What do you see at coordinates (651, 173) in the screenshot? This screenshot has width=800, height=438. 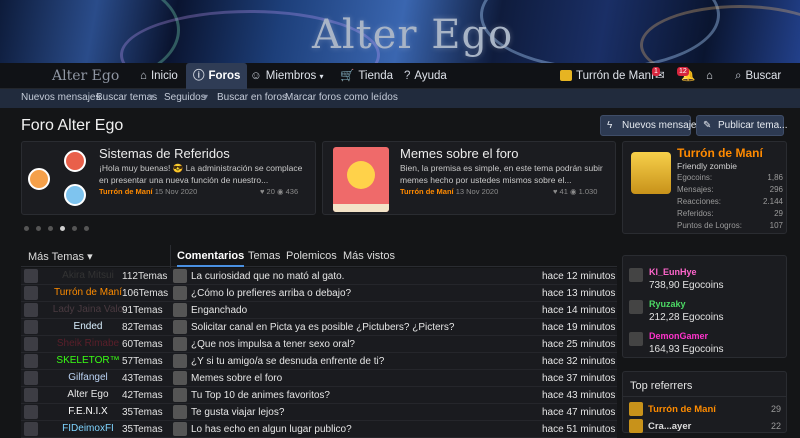 I see `coins-avatar` at bounding box center [651, 173].